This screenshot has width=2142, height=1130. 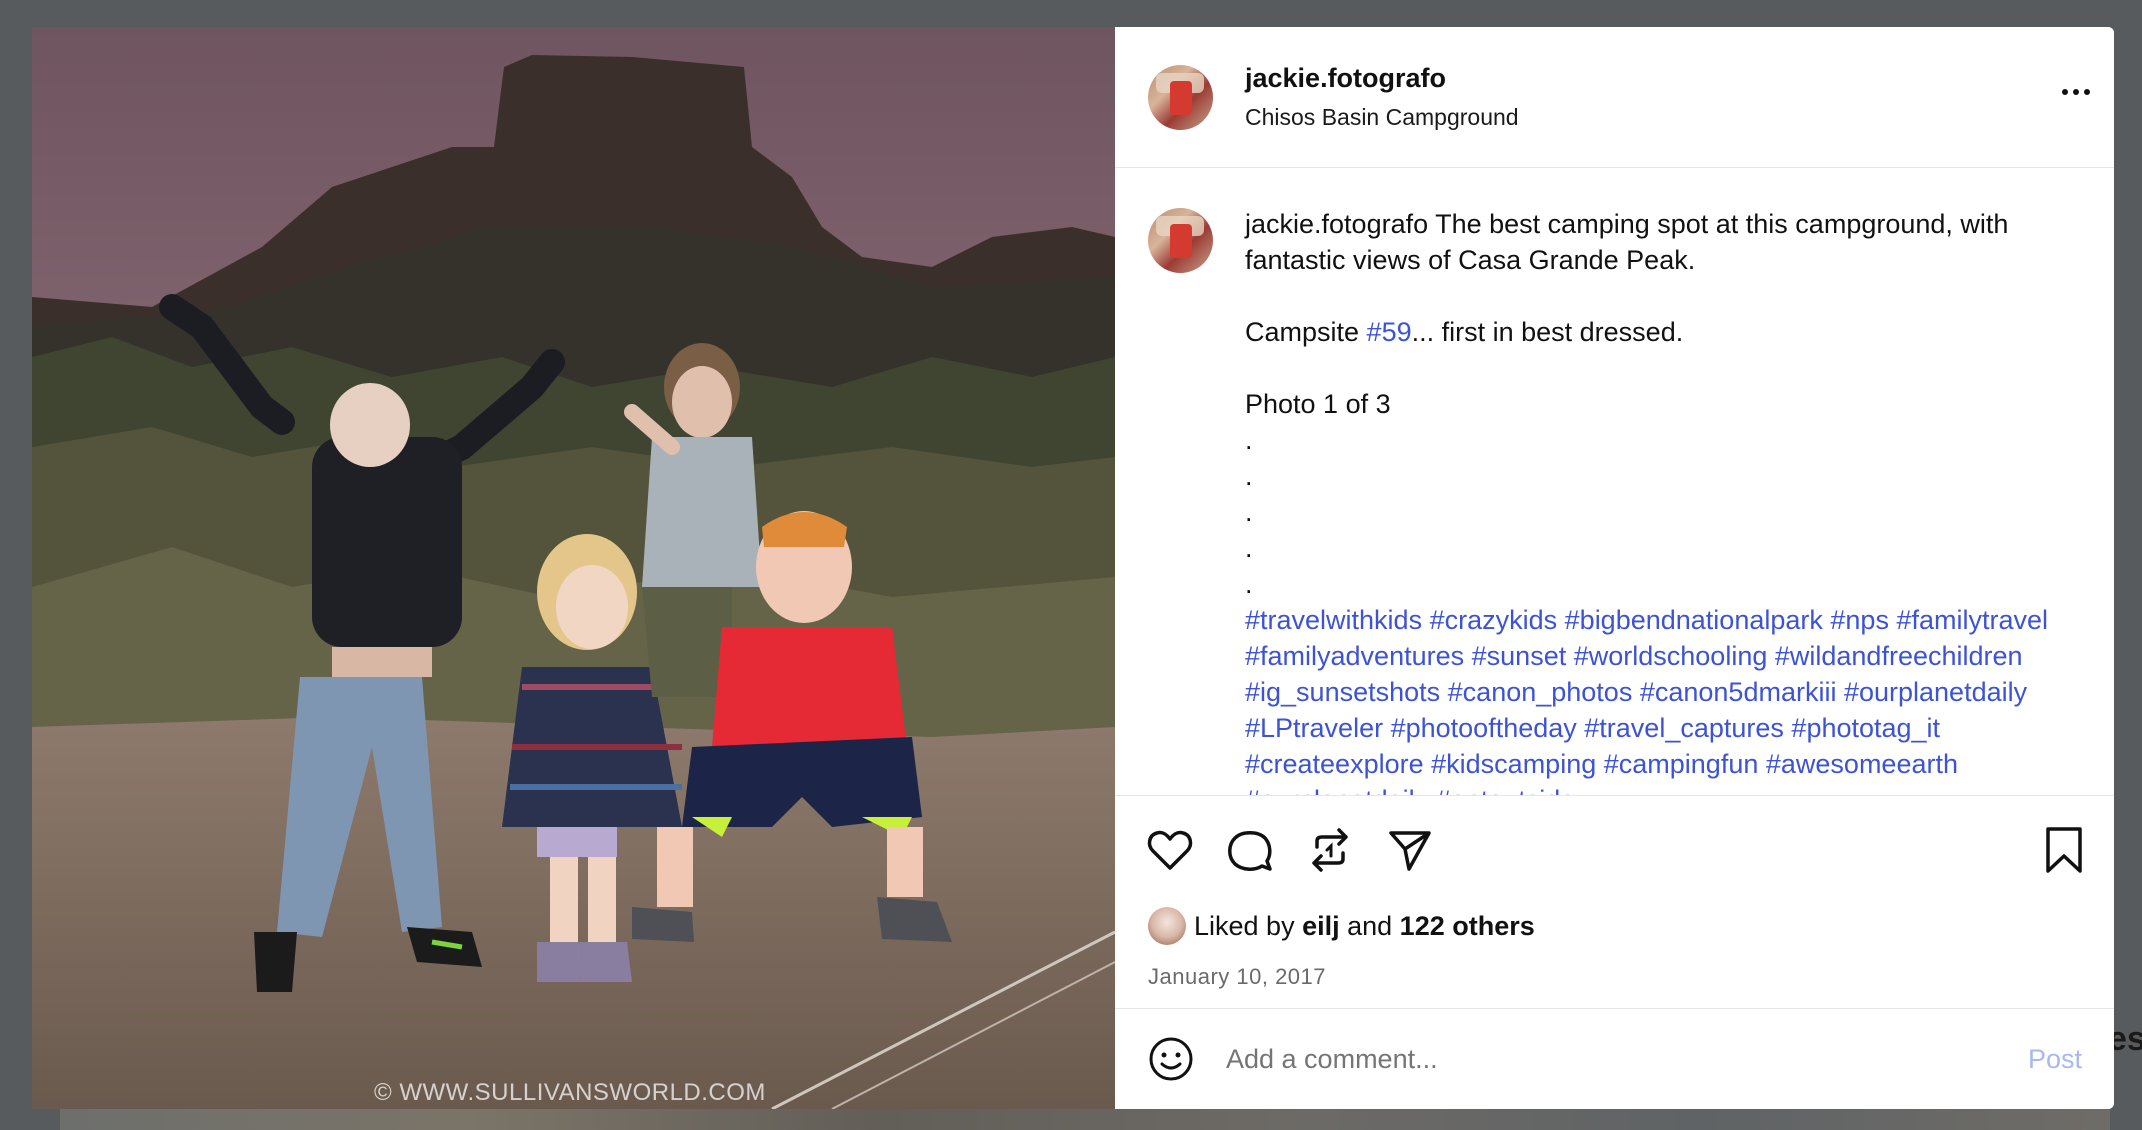 I want to click on caption-line-2: Campsite #59... first in best dressed., so click(x=1660, y=332).